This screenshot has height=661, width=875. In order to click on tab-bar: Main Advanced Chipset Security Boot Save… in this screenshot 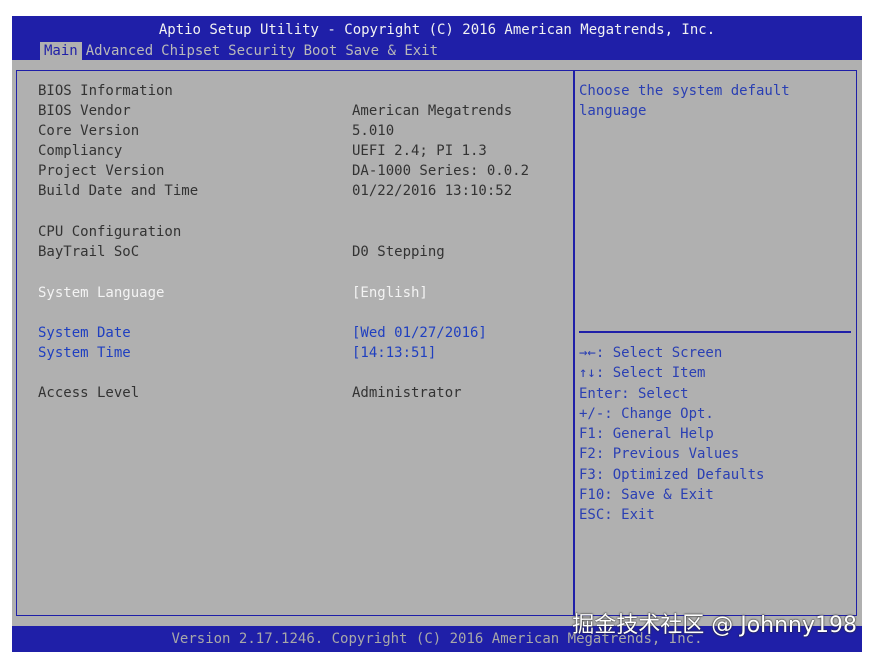, I will do `click(241, 51)`.